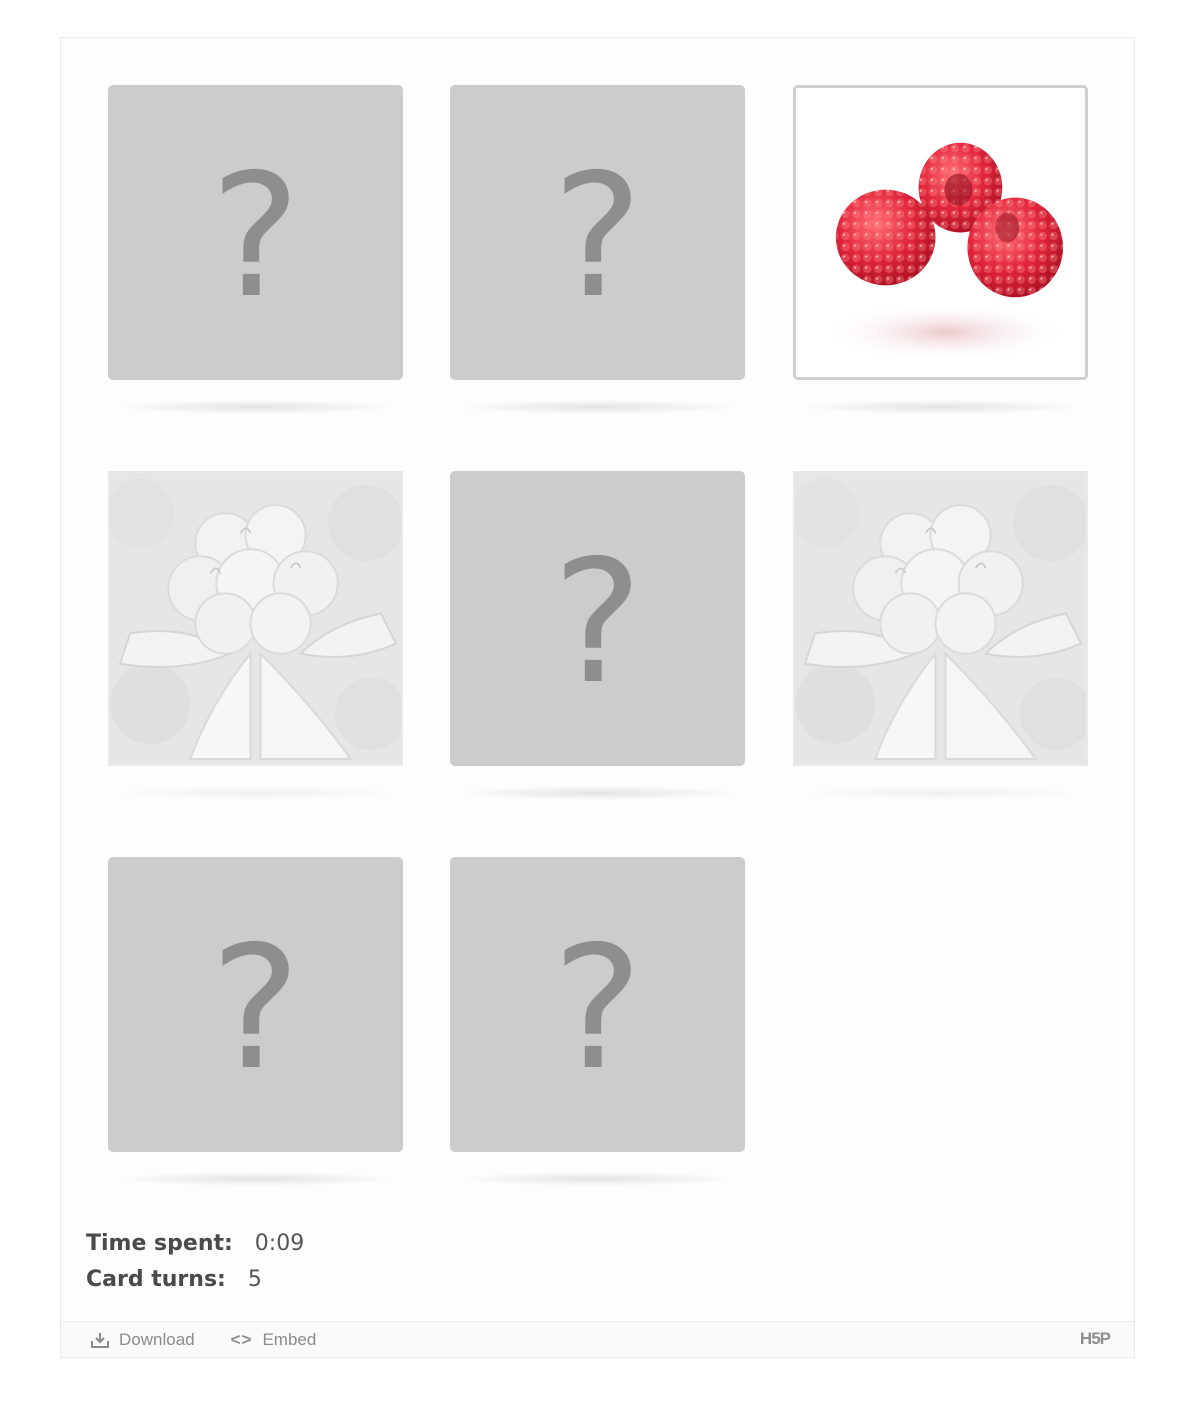  I want to click on memory-card-2: ?, so click(597, 232).